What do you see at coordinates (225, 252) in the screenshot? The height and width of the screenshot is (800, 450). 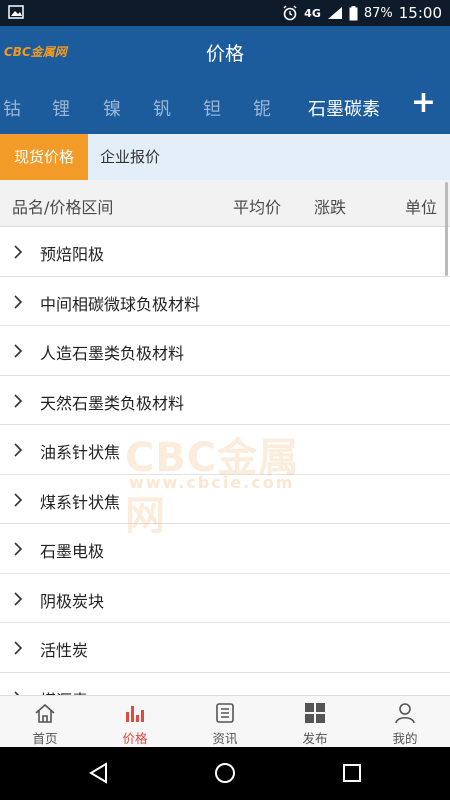 I see `list-item: 预焙阳极` at bounding box center [225, 252].